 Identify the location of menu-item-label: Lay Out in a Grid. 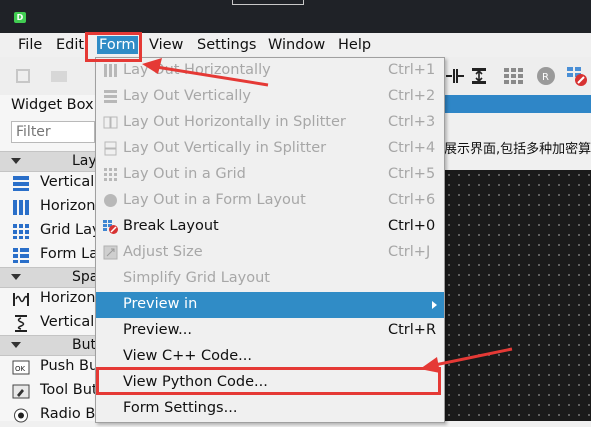
(184, 174).